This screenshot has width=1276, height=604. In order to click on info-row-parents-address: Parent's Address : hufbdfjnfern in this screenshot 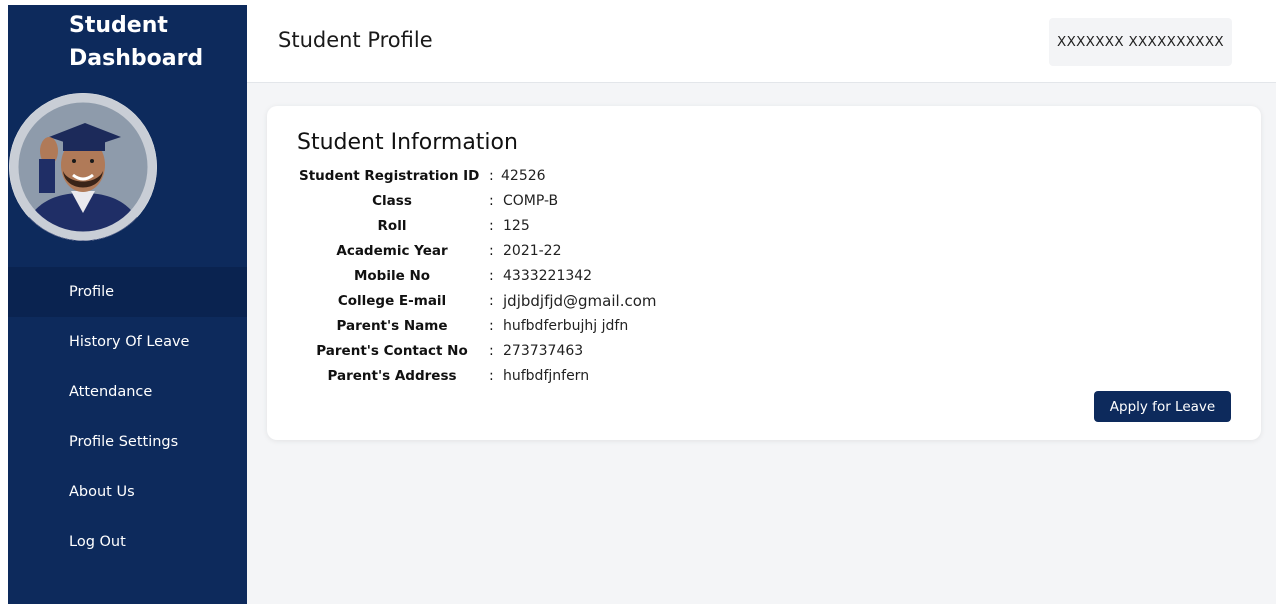, I will do `click(477, 376)`.